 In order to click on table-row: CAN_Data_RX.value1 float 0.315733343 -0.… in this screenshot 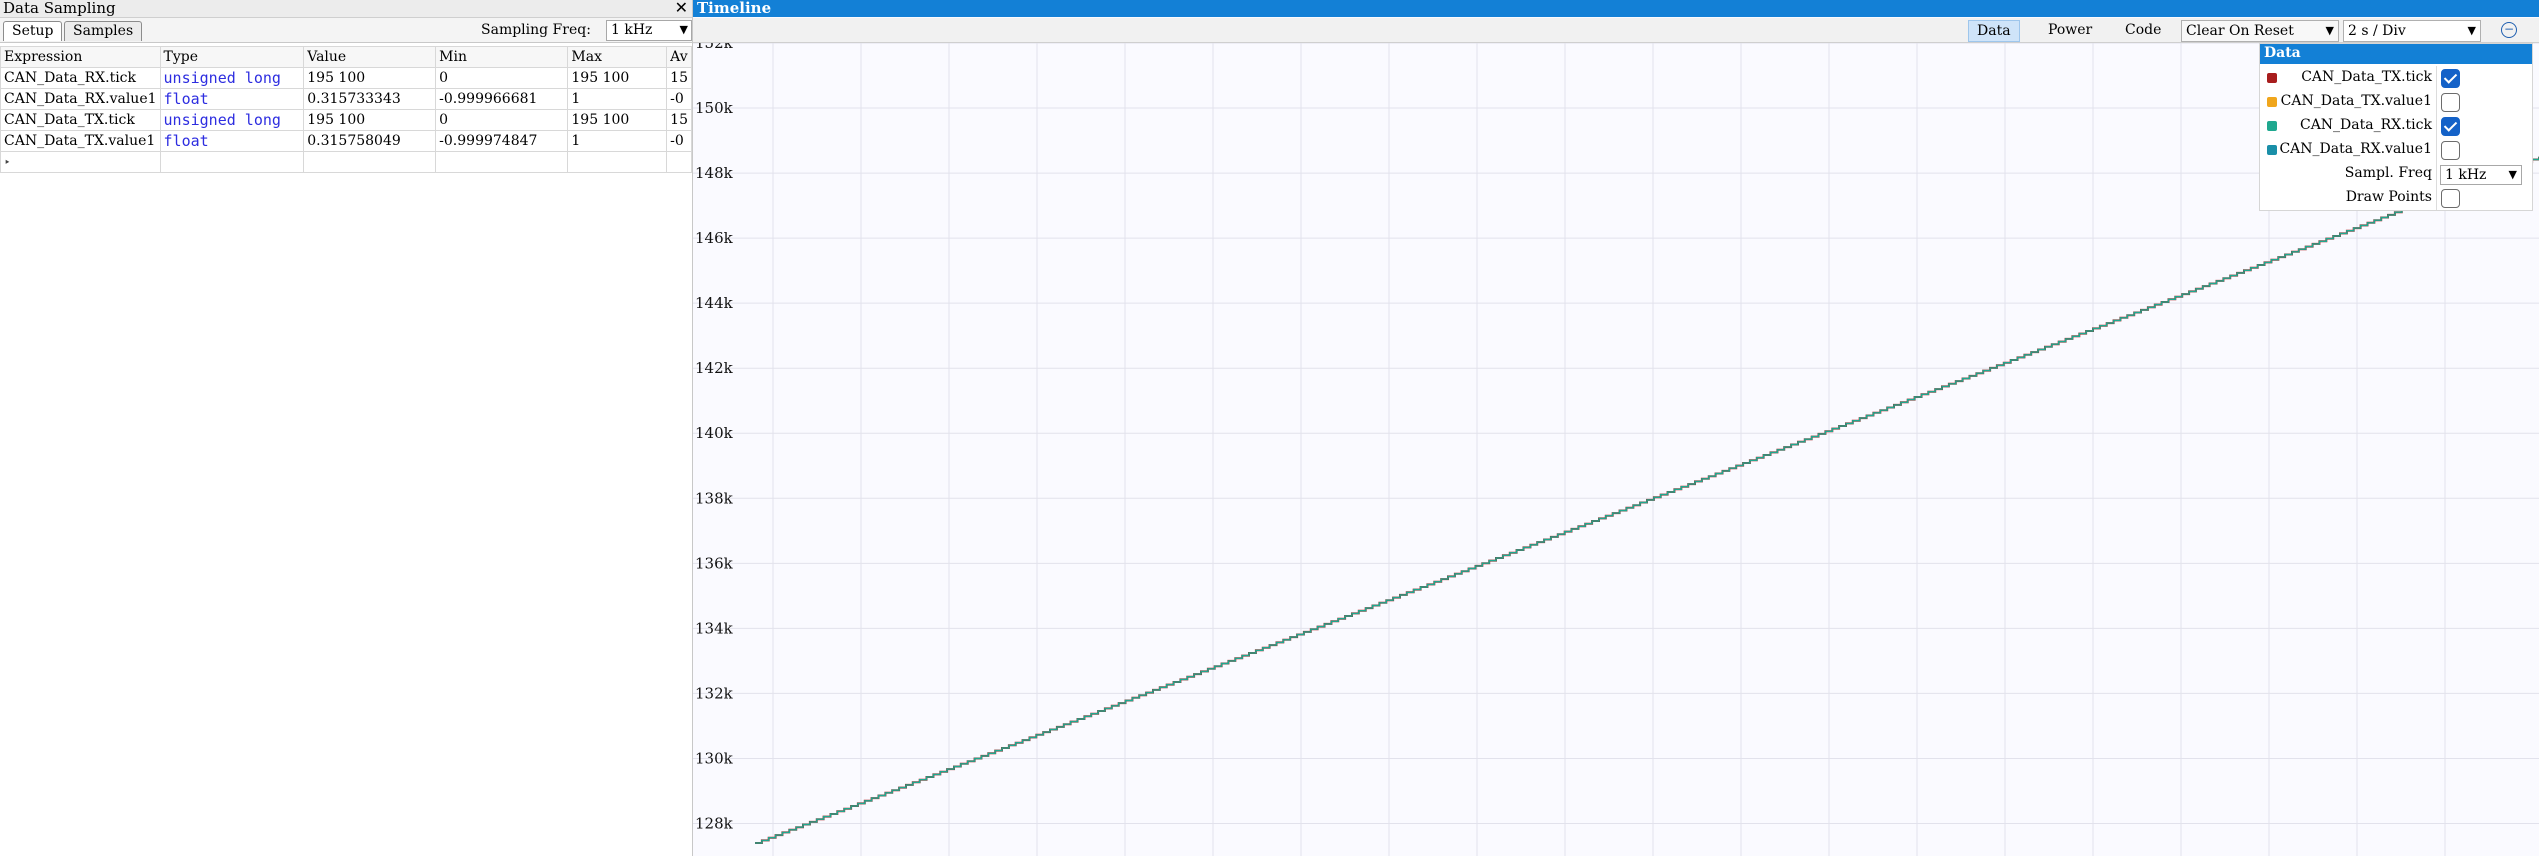, I will do `click(346, 99)`.